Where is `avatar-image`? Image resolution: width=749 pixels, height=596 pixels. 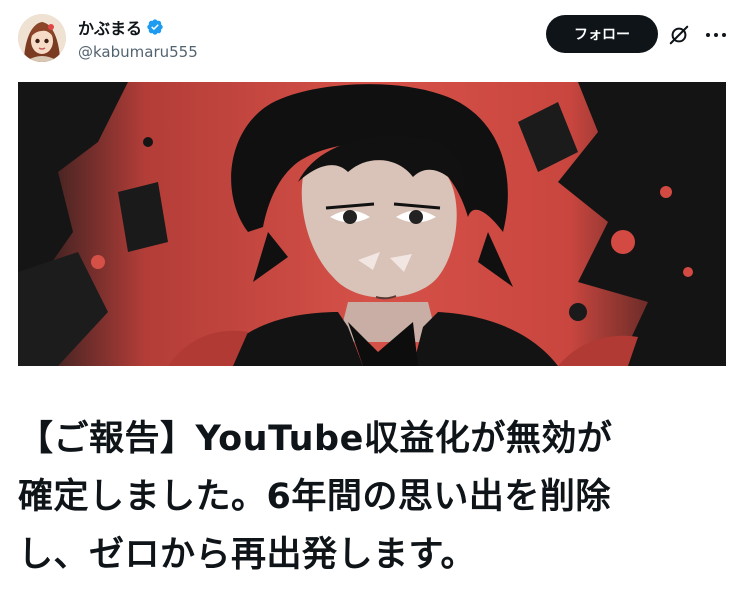 avatar-image is located at coordinates (42, 38).